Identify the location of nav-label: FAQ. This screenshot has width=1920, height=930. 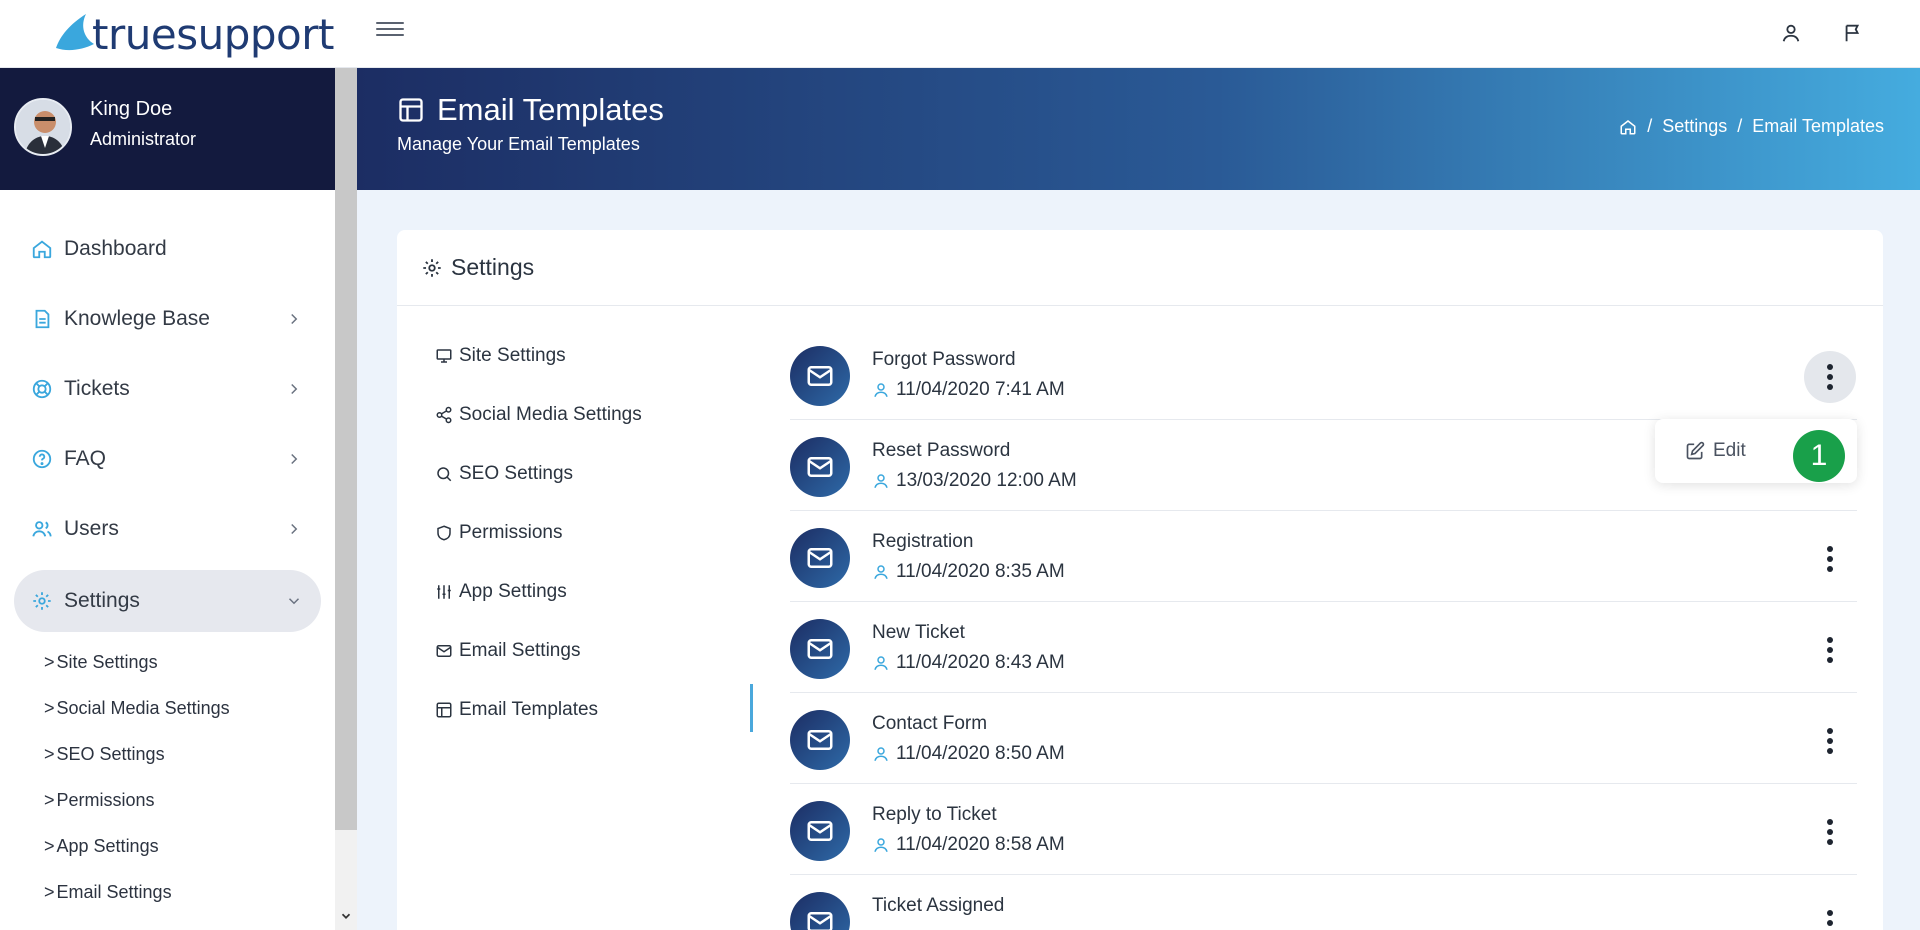
(85, 458).